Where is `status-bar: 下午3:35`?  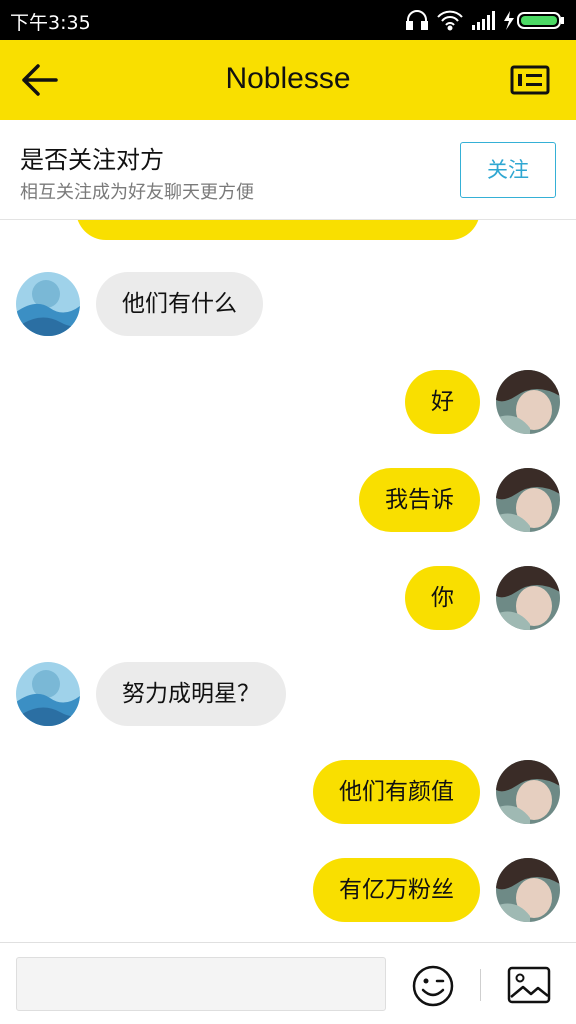
status-bar: 下午3:35 is located at coordinates (288, 20).